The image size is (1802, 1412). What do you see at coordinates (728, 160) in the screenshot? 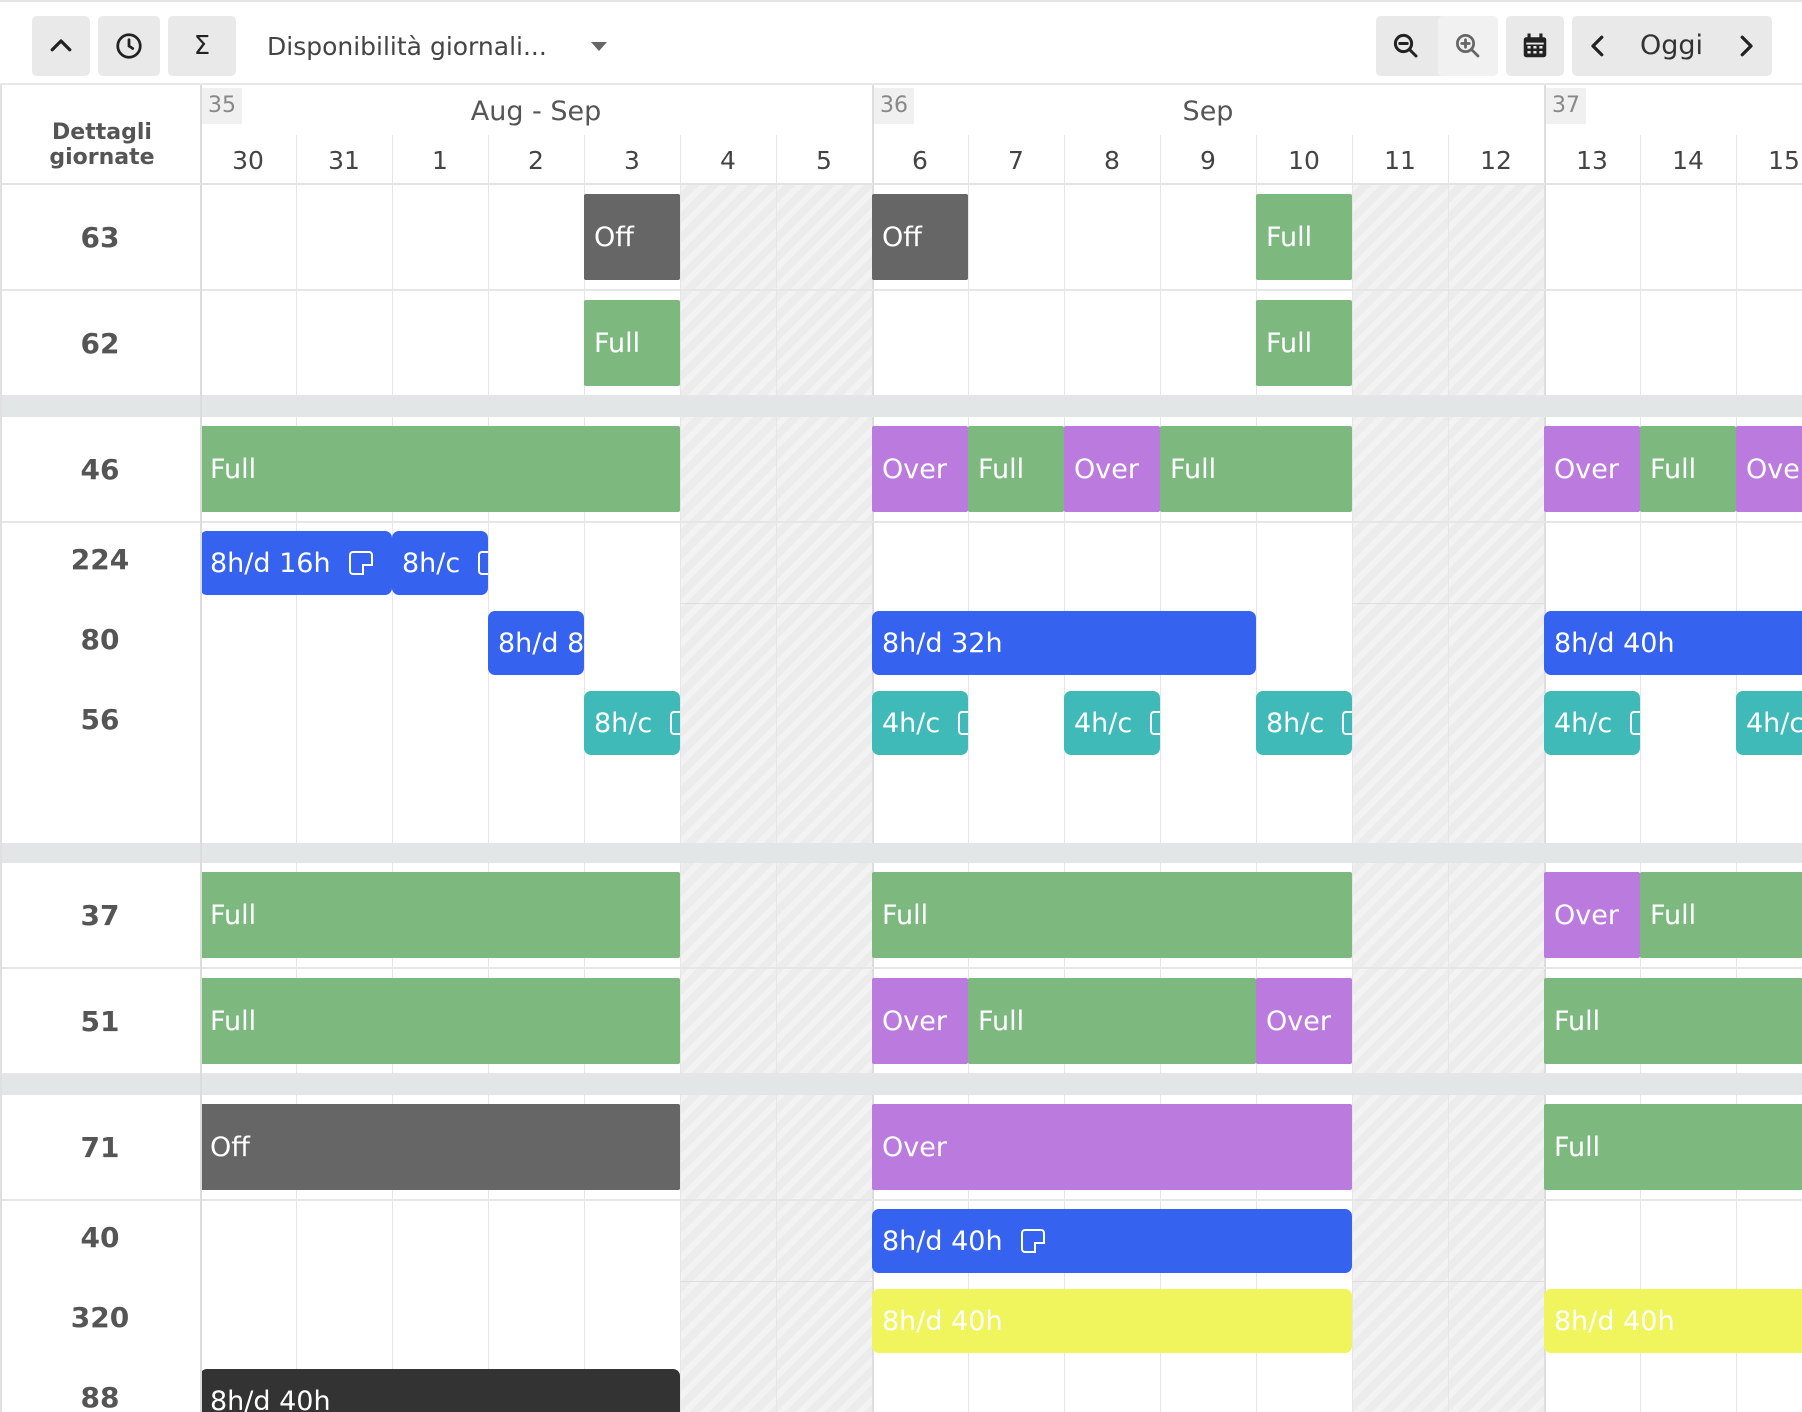
I see `day-label: 4` at bounding box center [728, 160].